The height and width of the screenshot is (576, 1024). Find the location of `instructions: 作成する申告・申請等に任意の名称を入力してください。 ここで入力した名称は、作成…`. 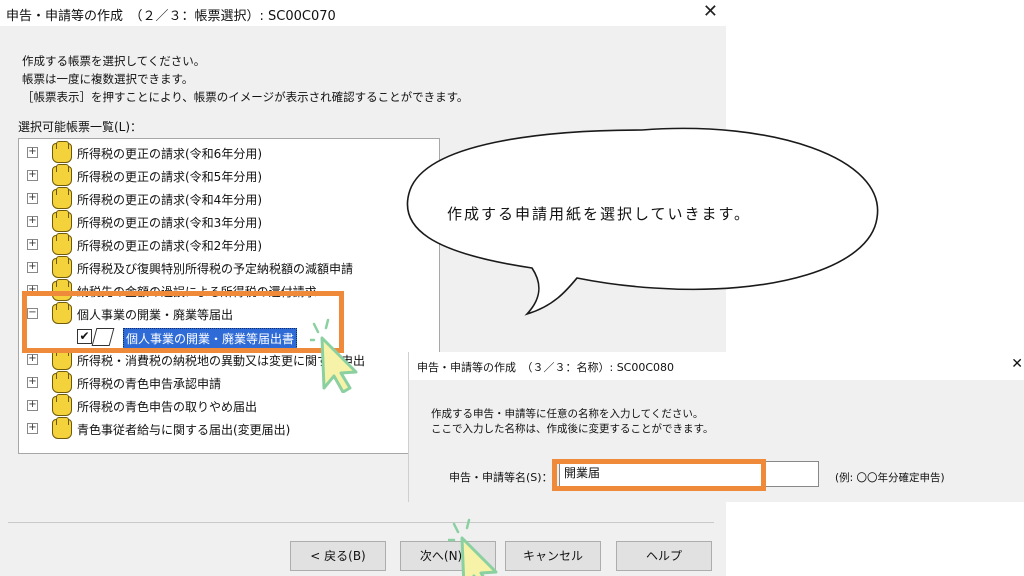

instructions: 作成する申告・申請等に任意の名称を入力してください。 ここで入力した名称は、作成… is located at coordinates (572, 422).